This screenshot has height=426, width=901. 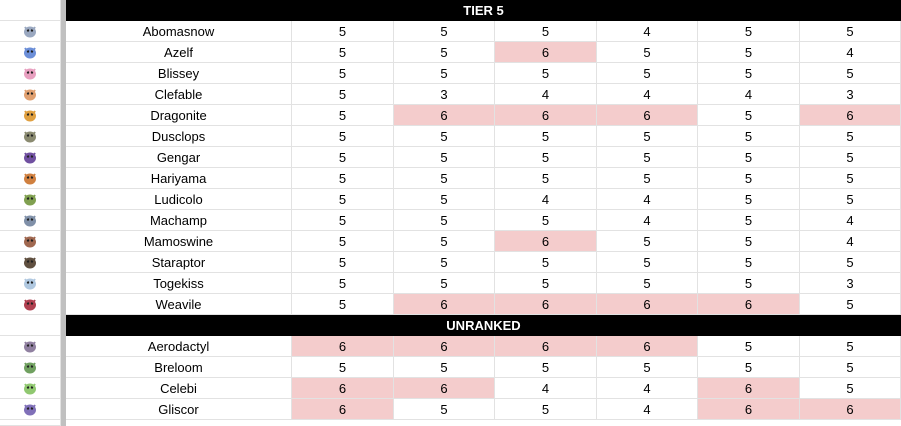 What do you see at coordinates (179, 73) in the screenshot?
I see `pokemon-name-cell: Blissey` at bounding box center [179, 73].